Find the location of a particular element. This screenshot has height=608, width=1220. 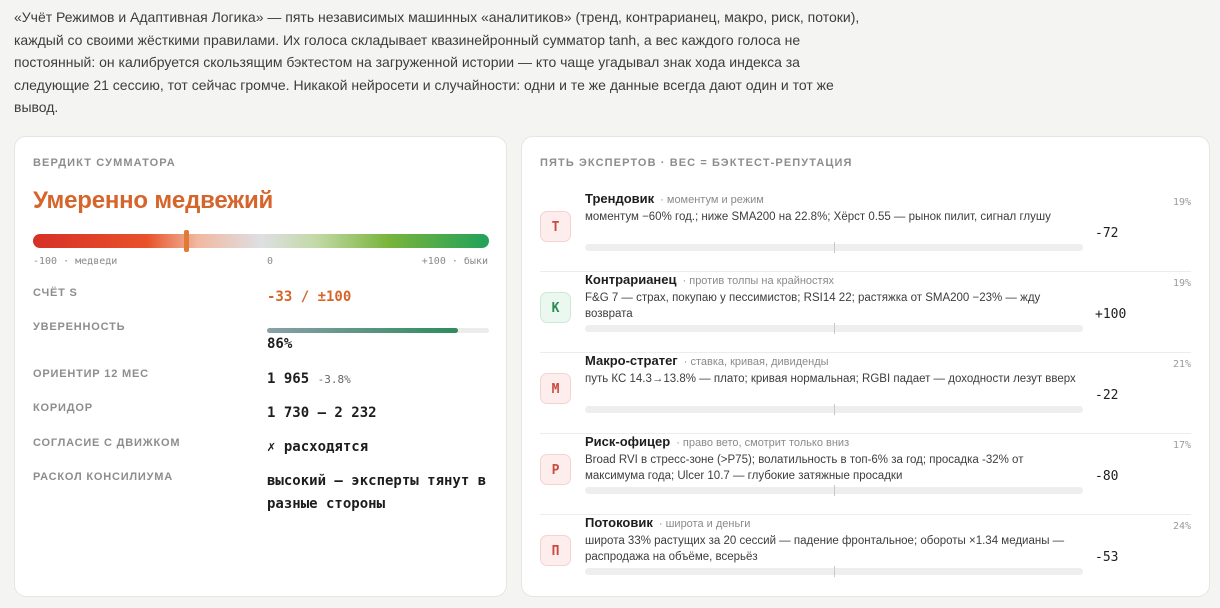

verdict-title: Умеренно медвежий is located at coordinates (153, 200).